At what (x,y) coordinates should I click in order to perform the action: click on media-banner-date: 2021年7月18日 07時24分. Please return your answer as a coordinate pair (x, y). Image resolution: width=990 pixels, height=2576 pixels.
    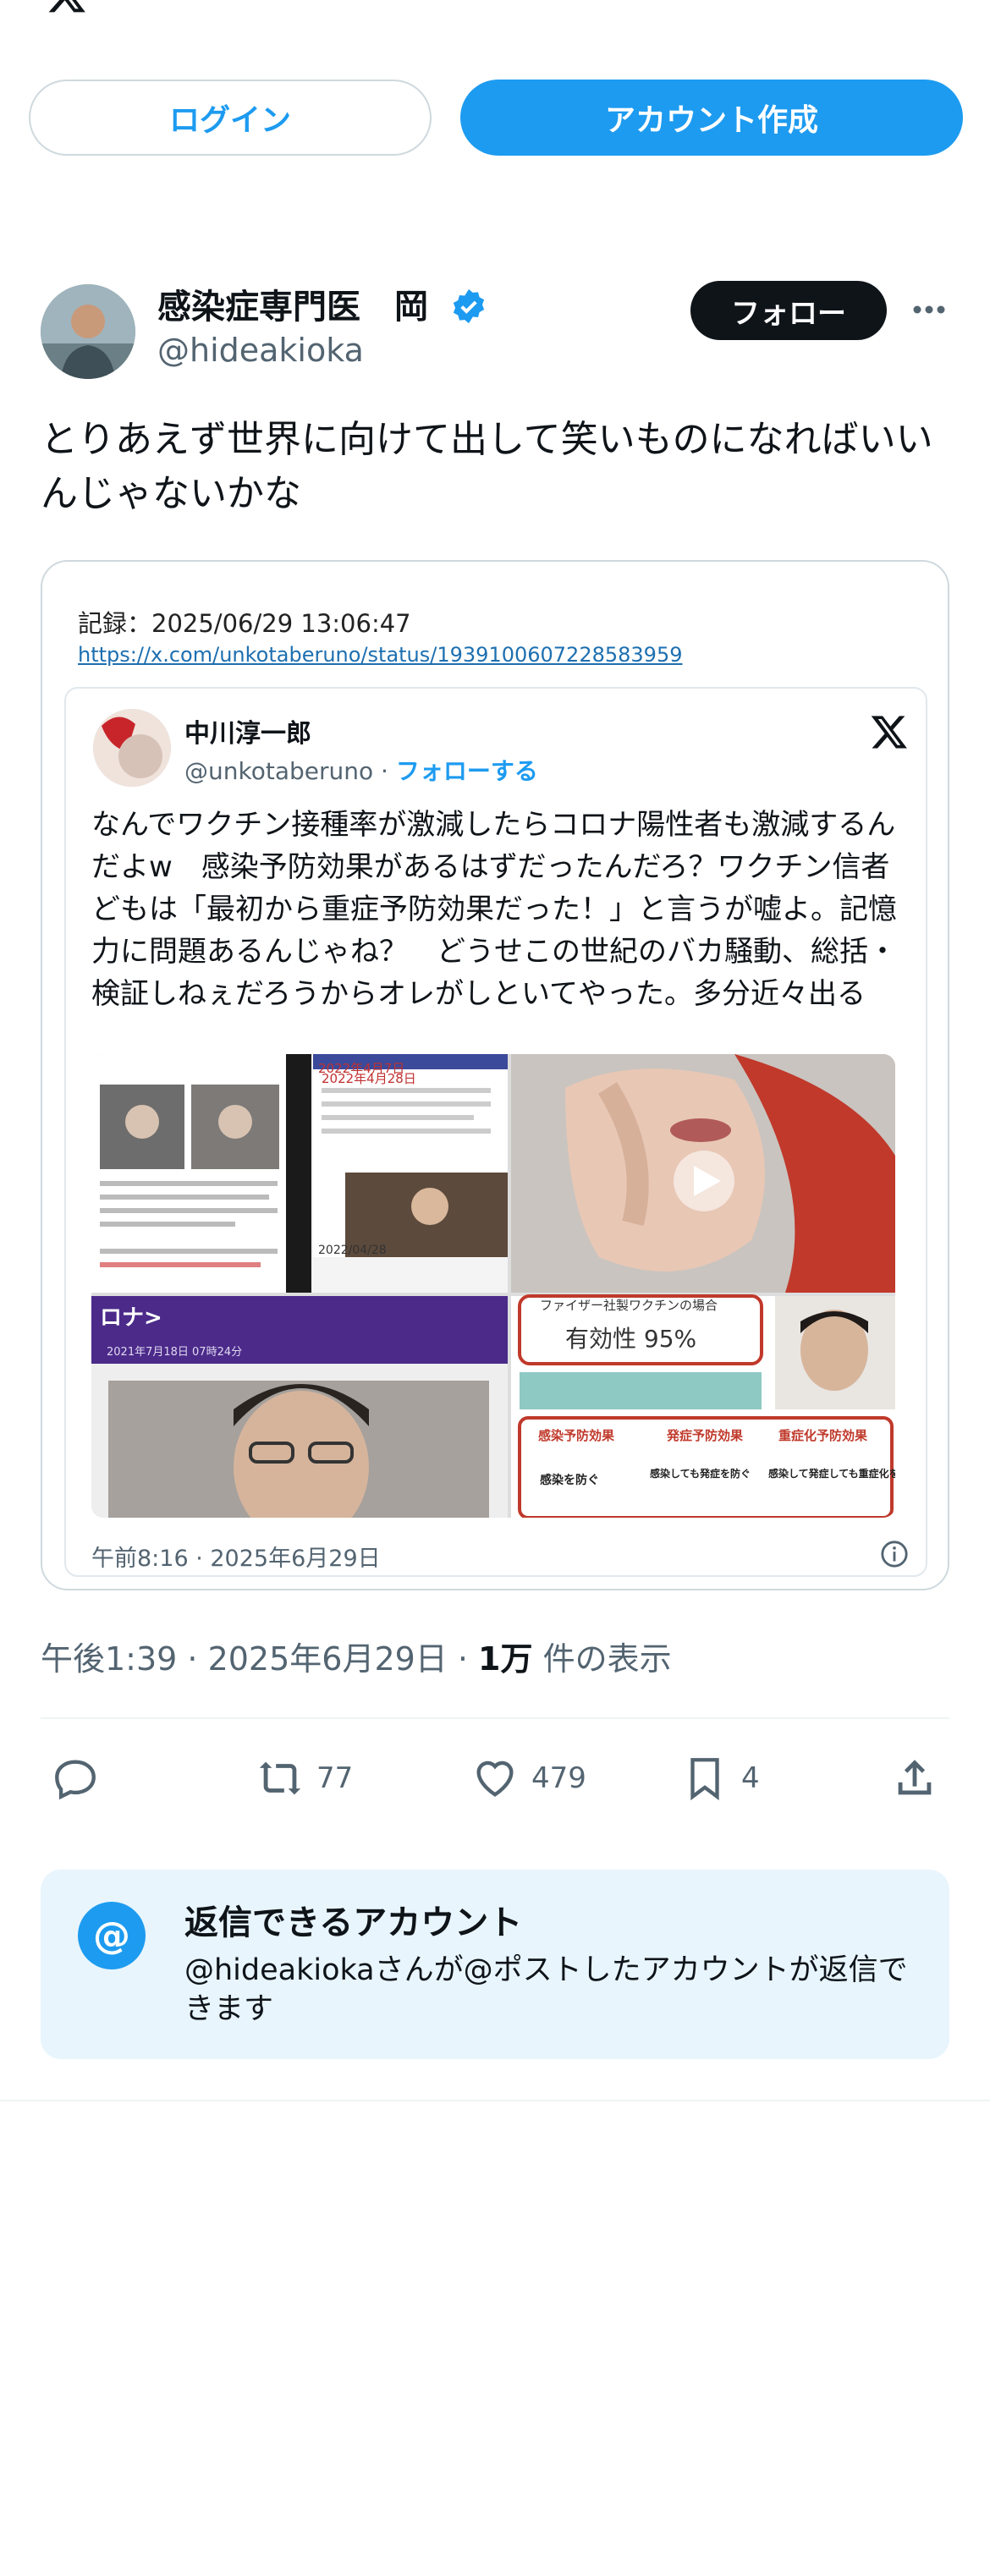
    Looking at the image, I should click on (175, 1352).